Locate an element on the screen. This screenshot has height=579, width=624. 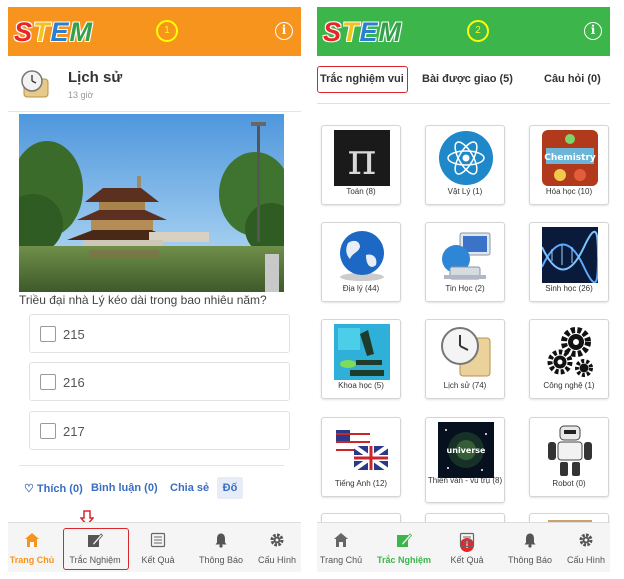
post-actions: ♡ Thích (0) Bình luận (0) Chia sẻ Đố is located at coordinates (154, 488).